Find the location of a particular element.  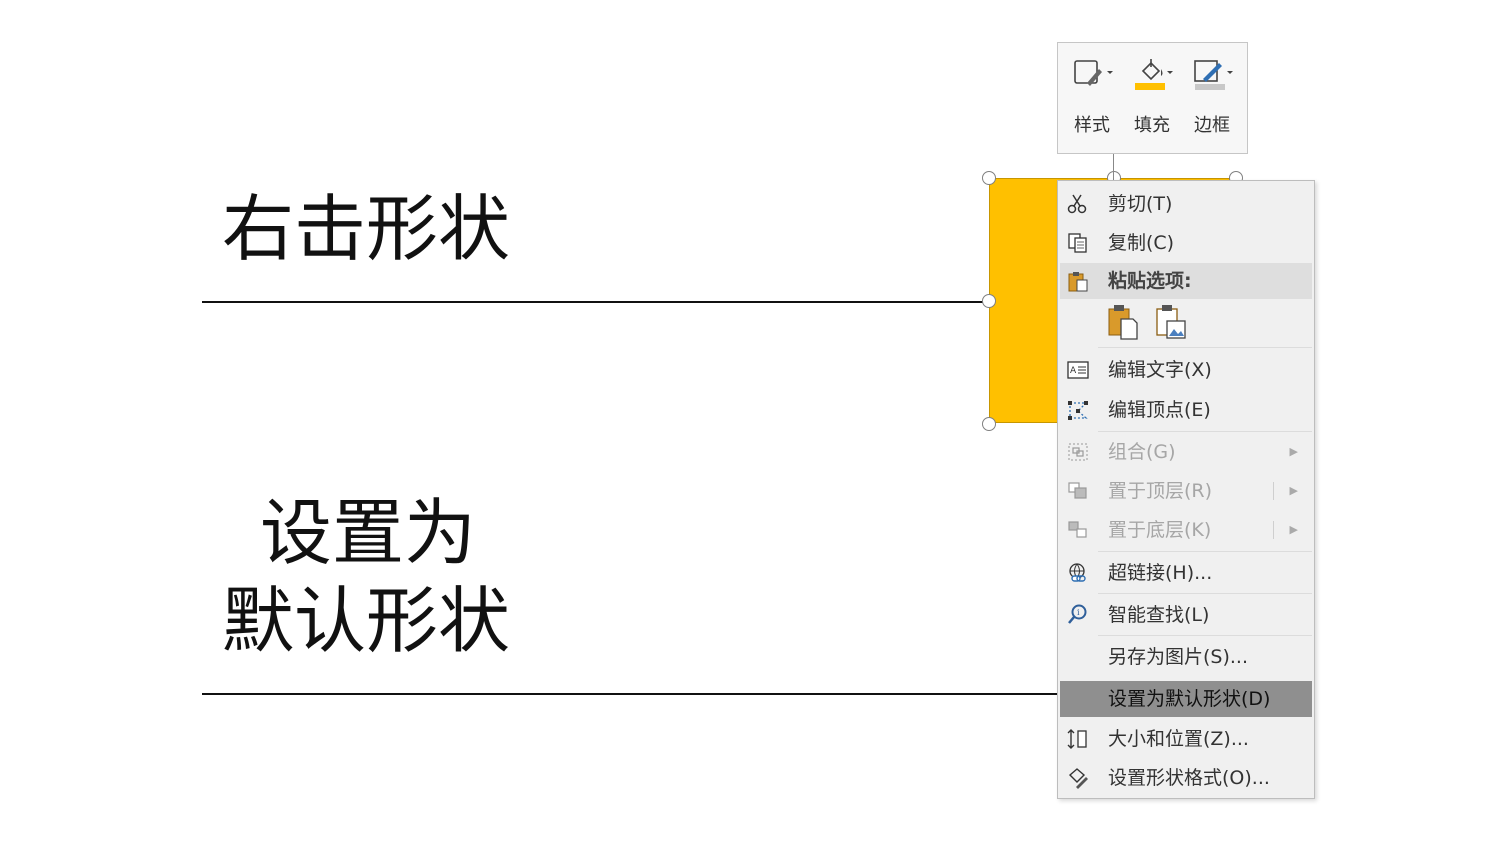

resize-handle-middle-left is located at coordinates (989, 301).